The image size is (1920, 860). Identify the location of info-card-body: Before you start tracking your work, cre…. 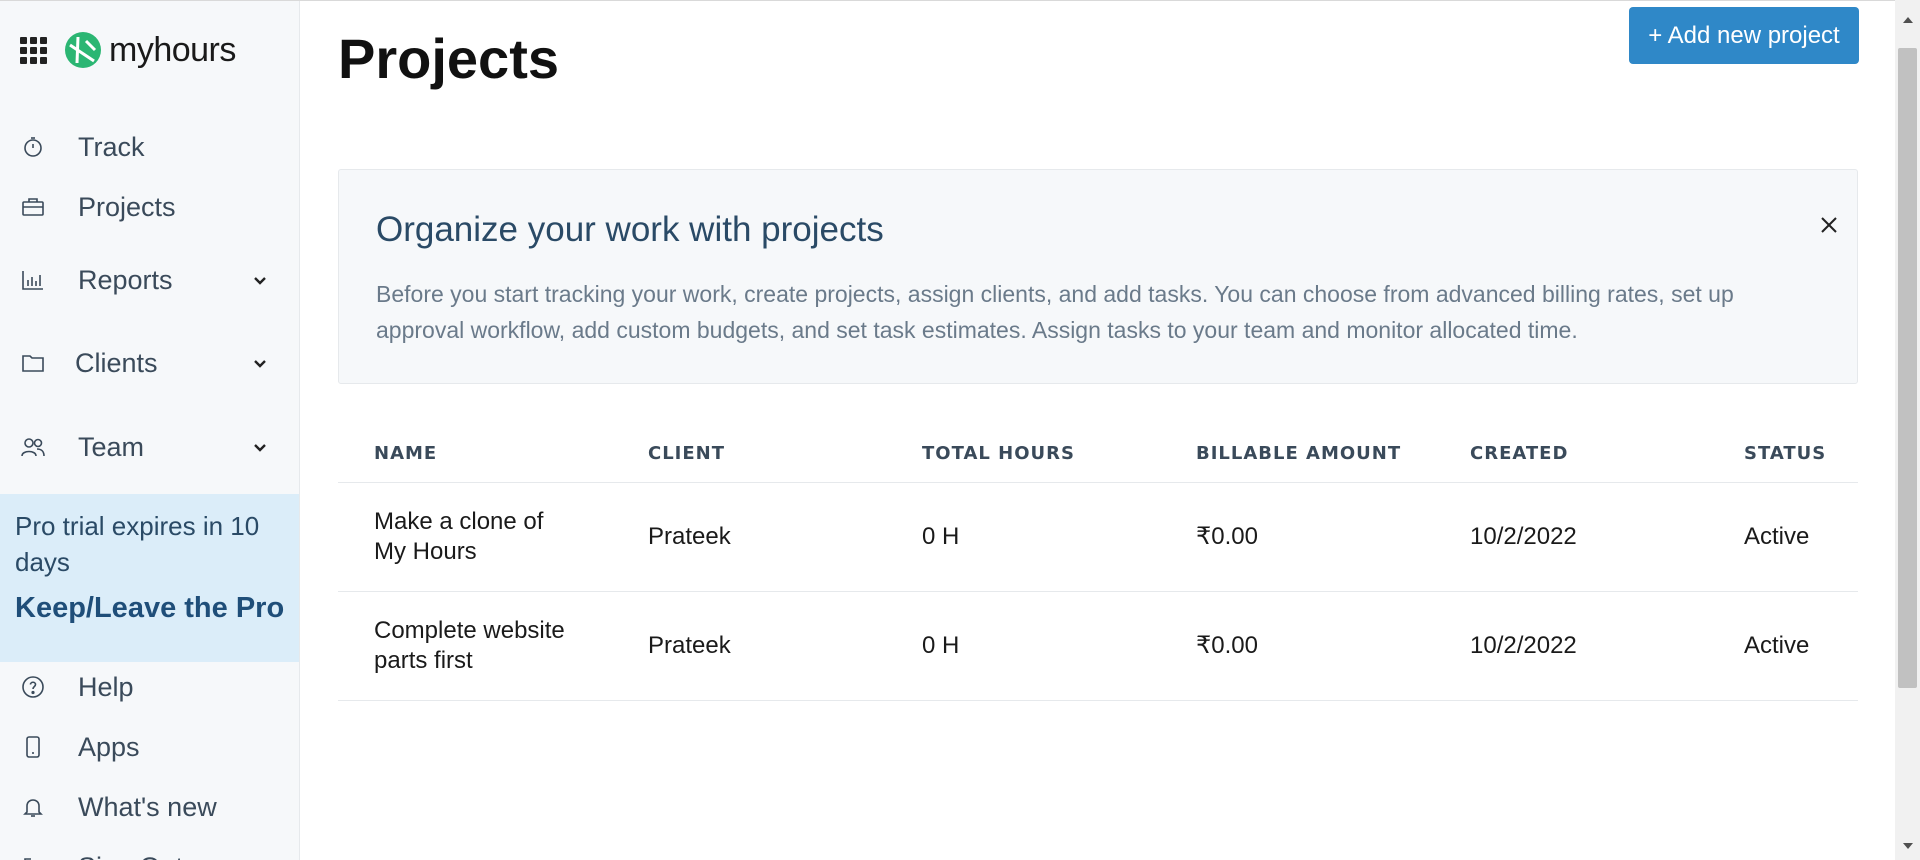
(1055, 312).